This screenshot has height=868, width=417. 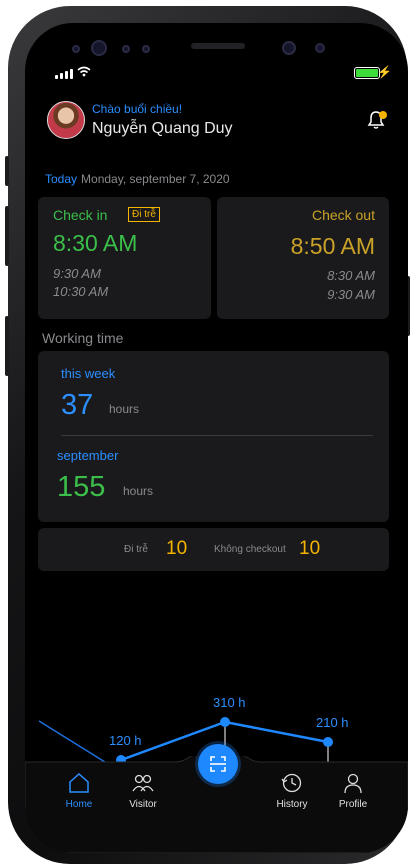 What do you see at coordinates (144, 214) in the screenshot?
I see `late-badge: Đi trễ` at bounding box center [144, 214].